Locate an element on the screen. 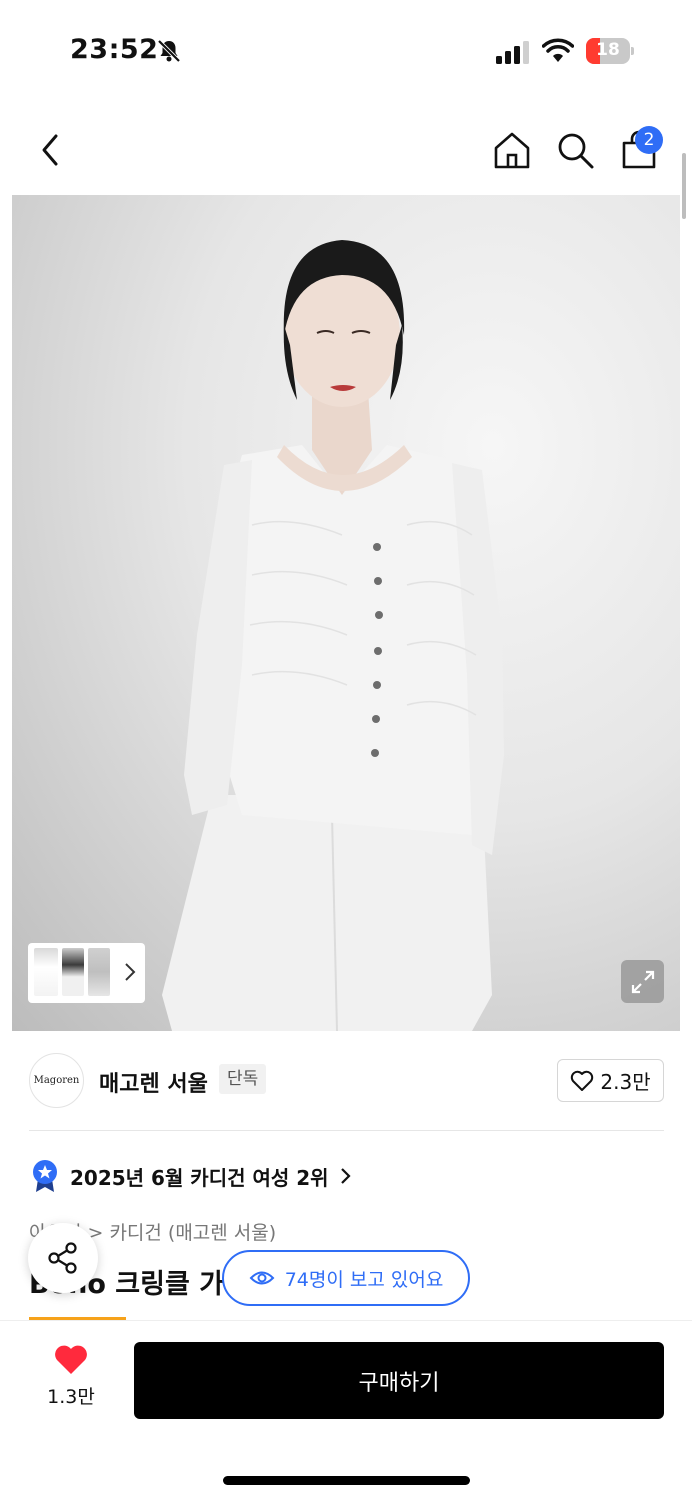  expand-icon is located at coordinates (642, 981).